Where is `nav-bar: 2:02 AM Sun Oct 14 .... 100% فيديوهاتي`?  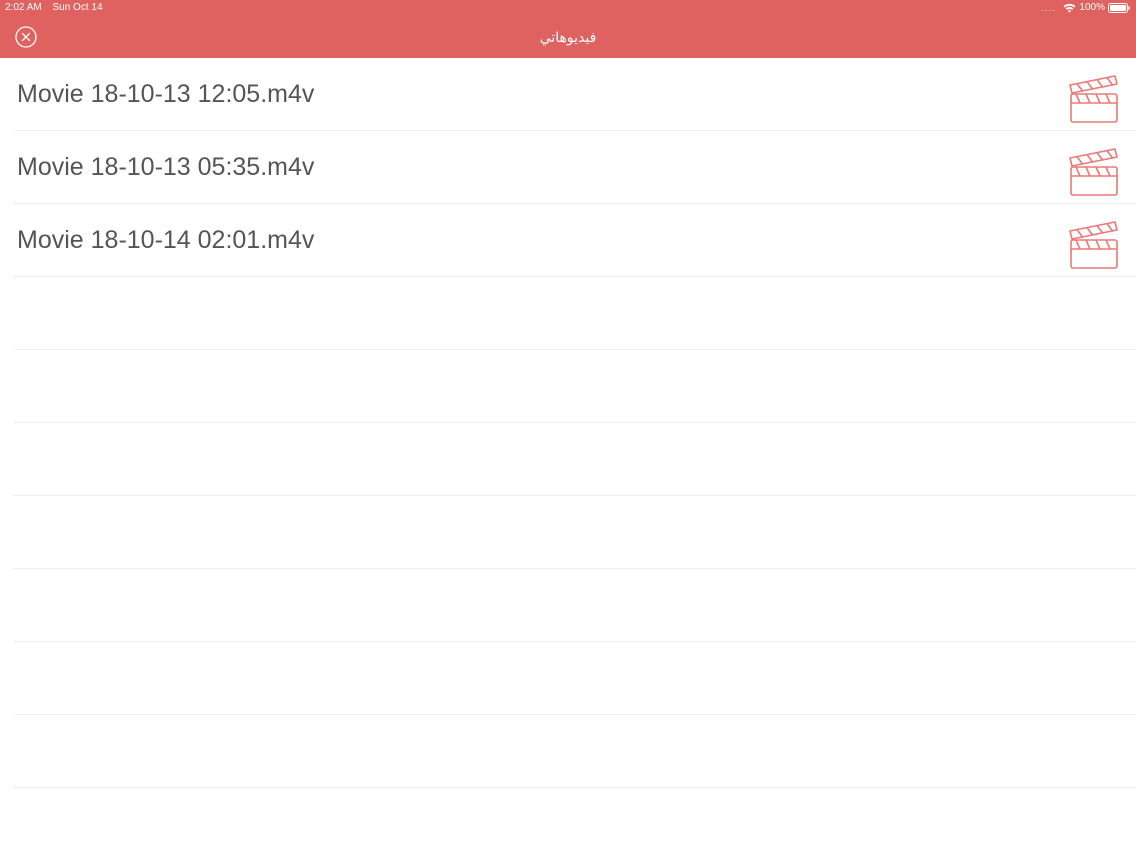
nav-bar: 2:02 AM Sun Oct 14 .... 100% فيديوهاتي is located at coordinates (568, 29).